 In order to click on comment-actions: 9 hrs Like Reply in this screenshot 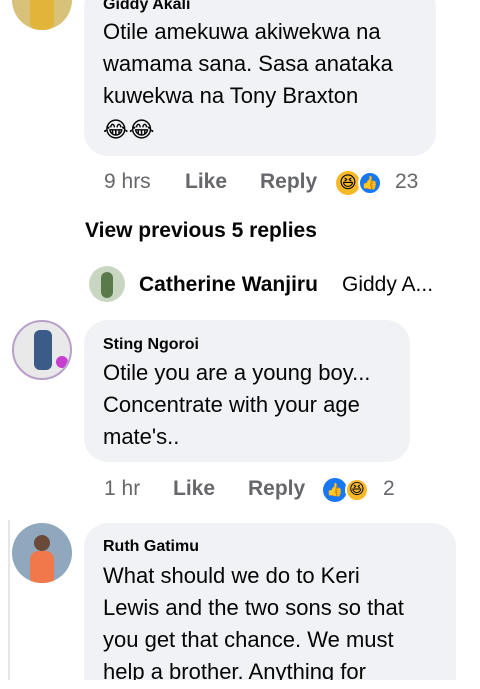, I will do `click(274, 183)`.